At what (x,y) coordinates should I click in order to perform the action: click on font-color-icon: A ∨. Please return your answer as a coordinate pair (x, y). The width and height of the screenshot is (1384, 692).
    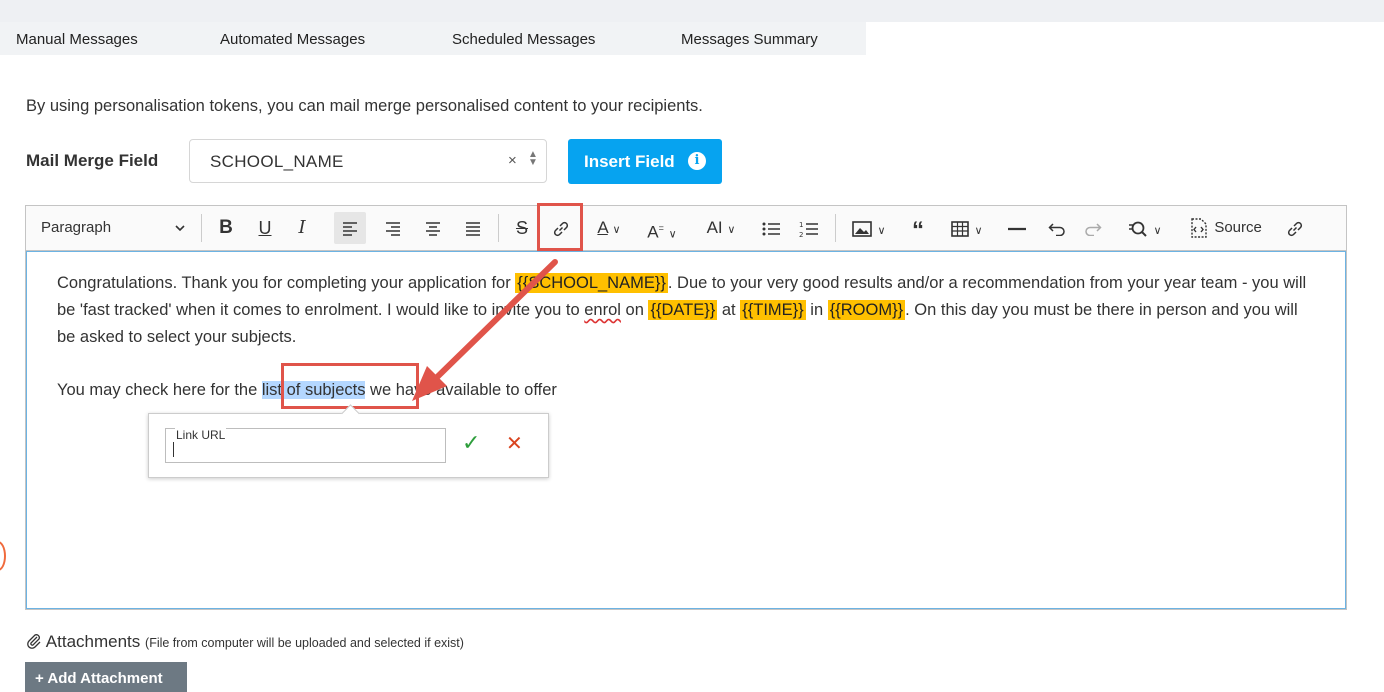
    Looking at the image, I should click on (609, 228).